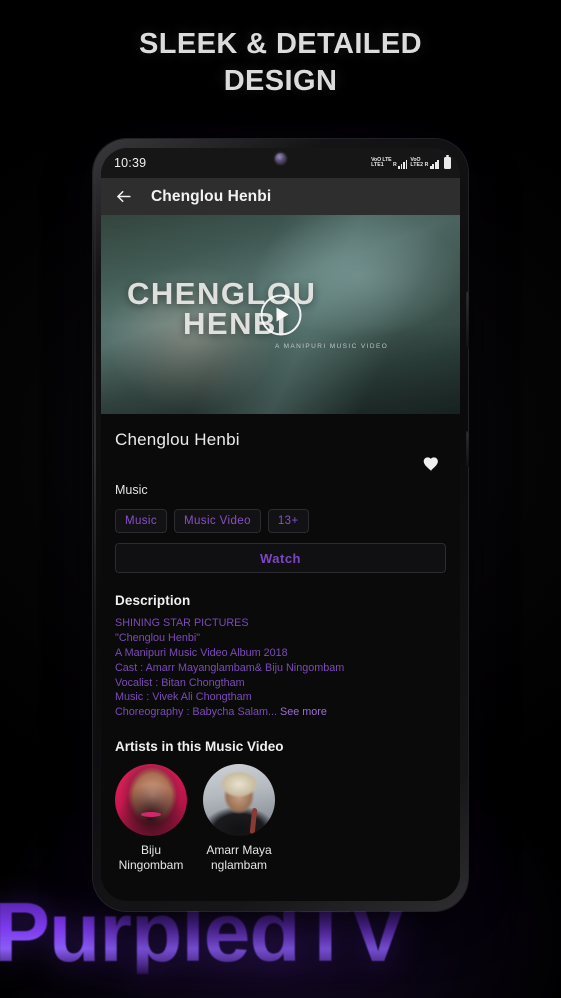 The height and width of the screenshot is (998, 561). I want to click on video-title: Chenglou Henbi, so click(177, 439).